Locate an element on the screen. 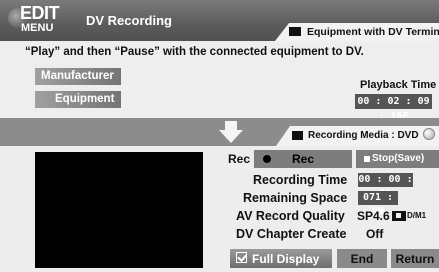 The image size is (439, 272). end-button: End is located at coordinates (362, 258).